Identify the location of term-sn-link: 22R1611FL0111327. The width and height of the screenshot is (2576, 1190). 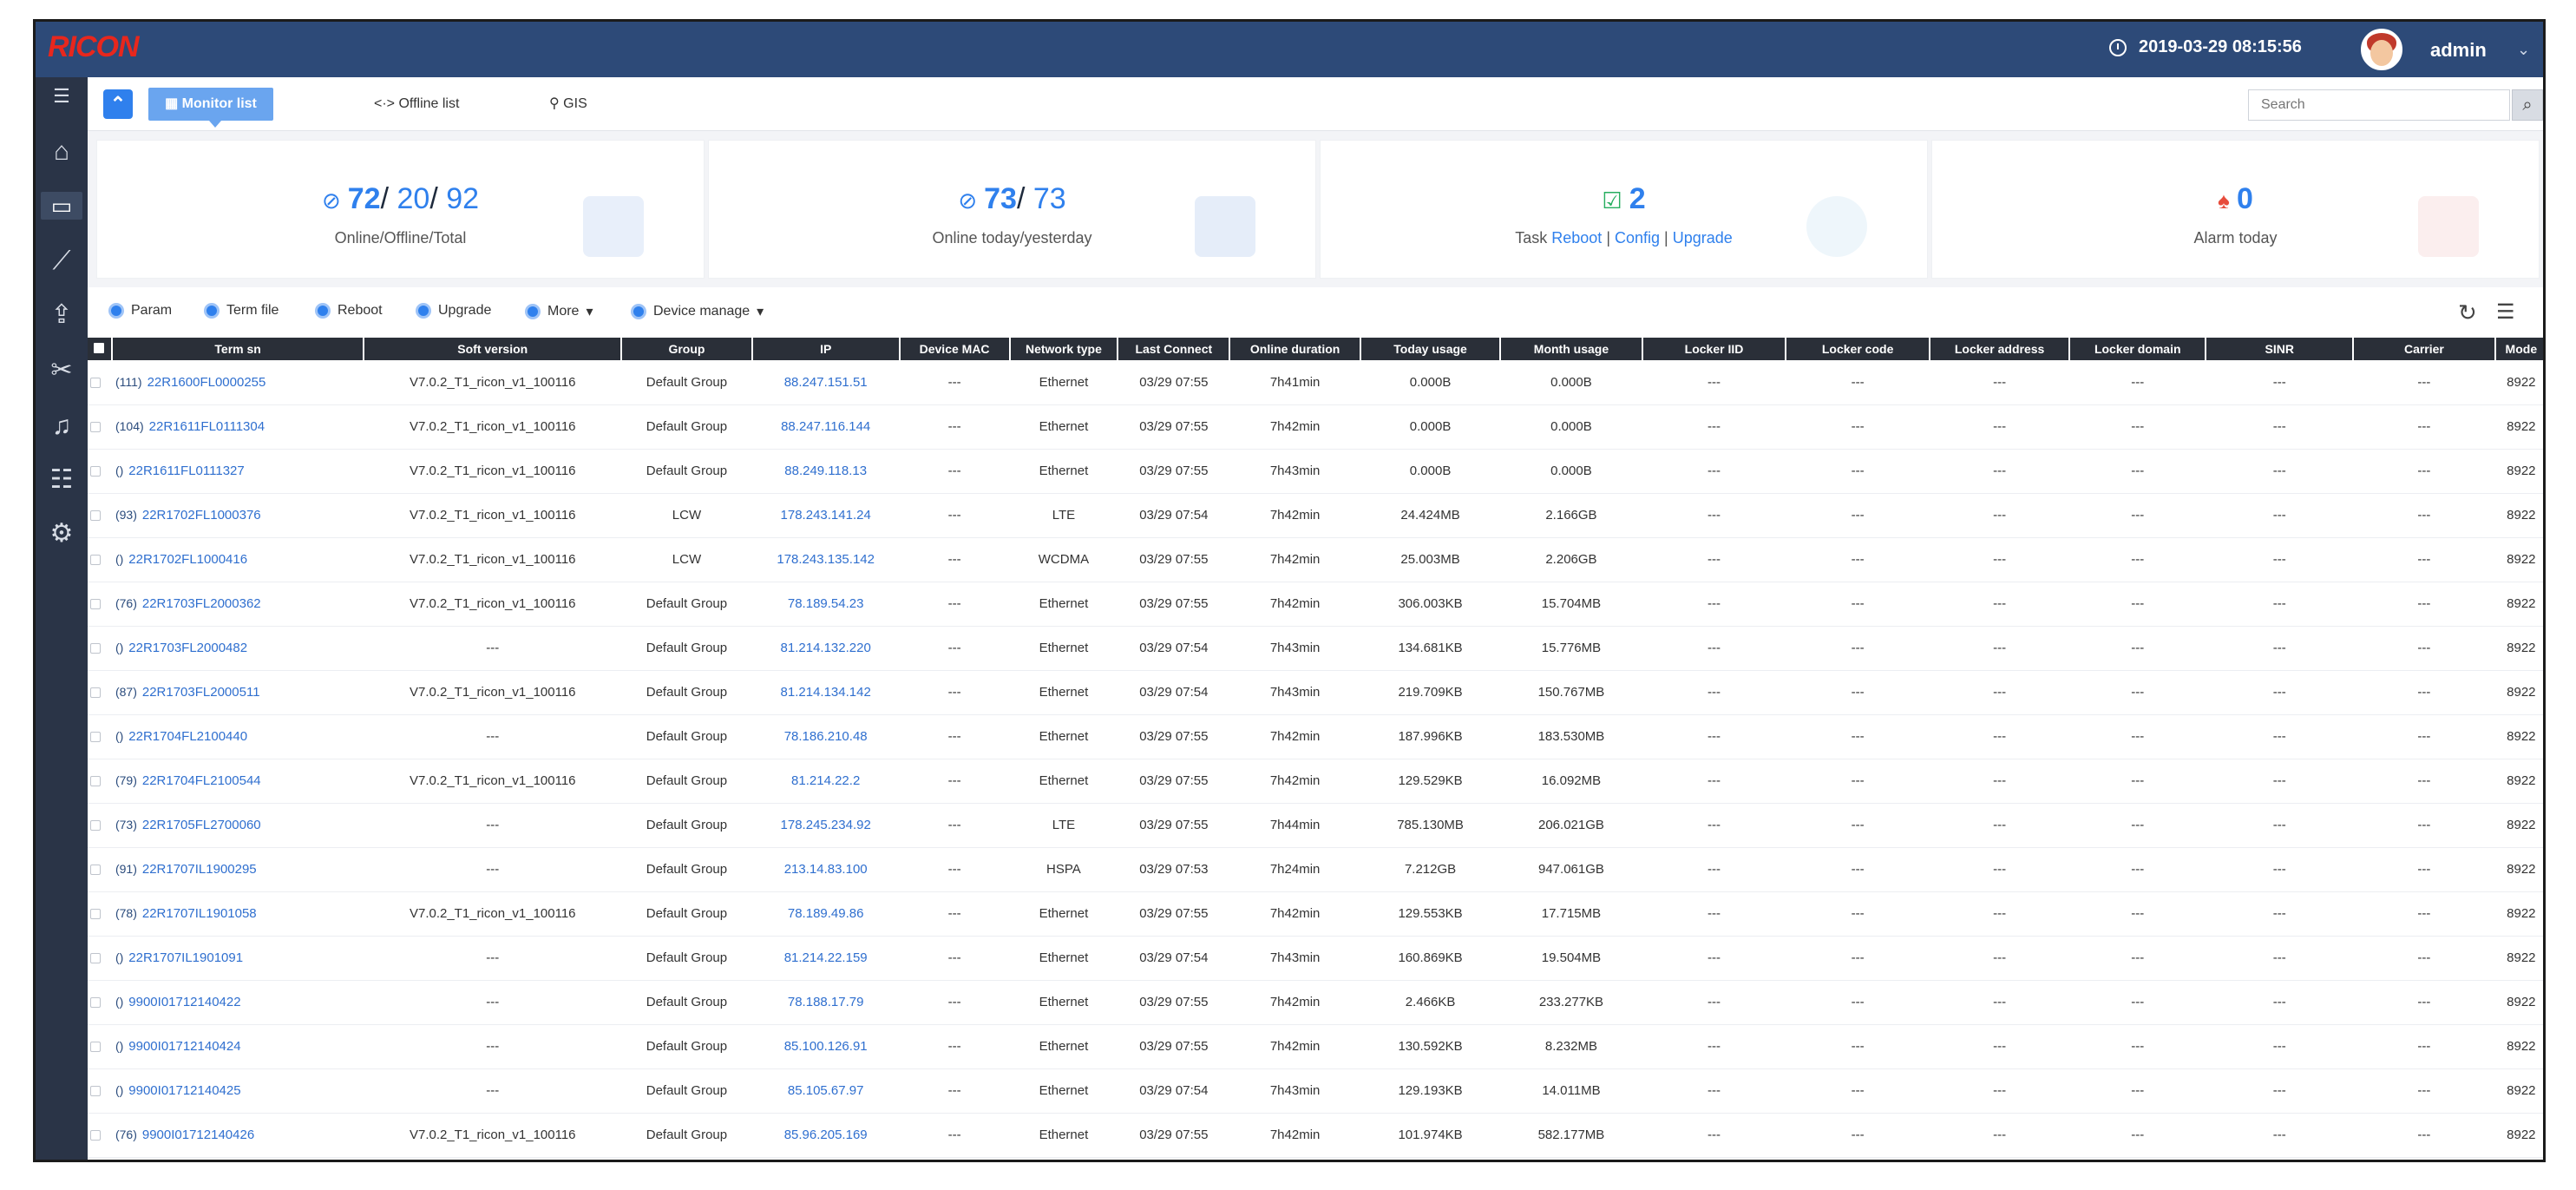
(186, 471).